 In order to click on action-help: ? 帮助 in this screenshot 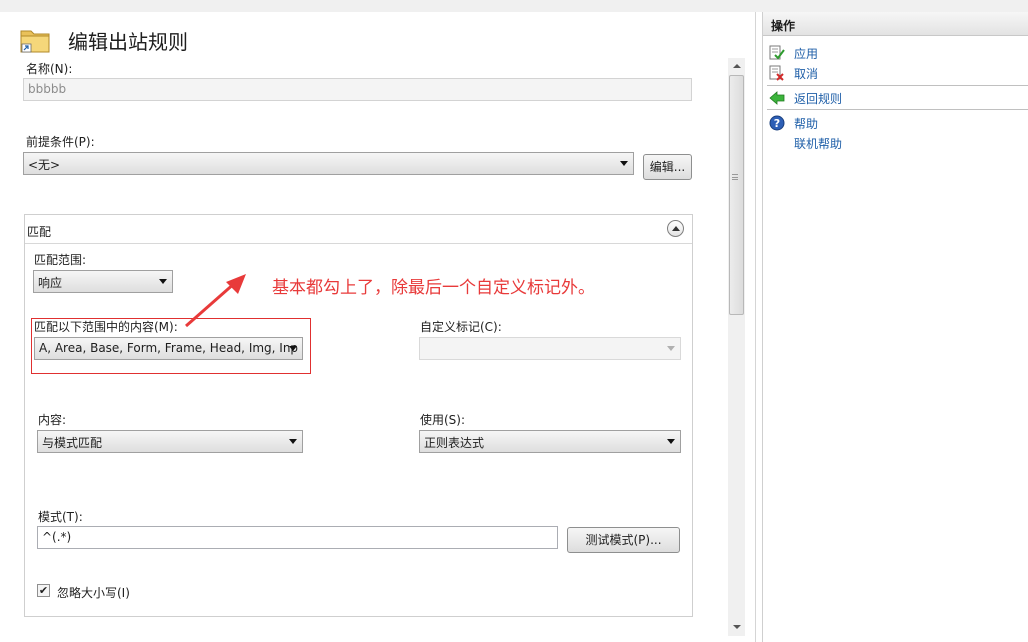, I will do `click(896, 123)`.